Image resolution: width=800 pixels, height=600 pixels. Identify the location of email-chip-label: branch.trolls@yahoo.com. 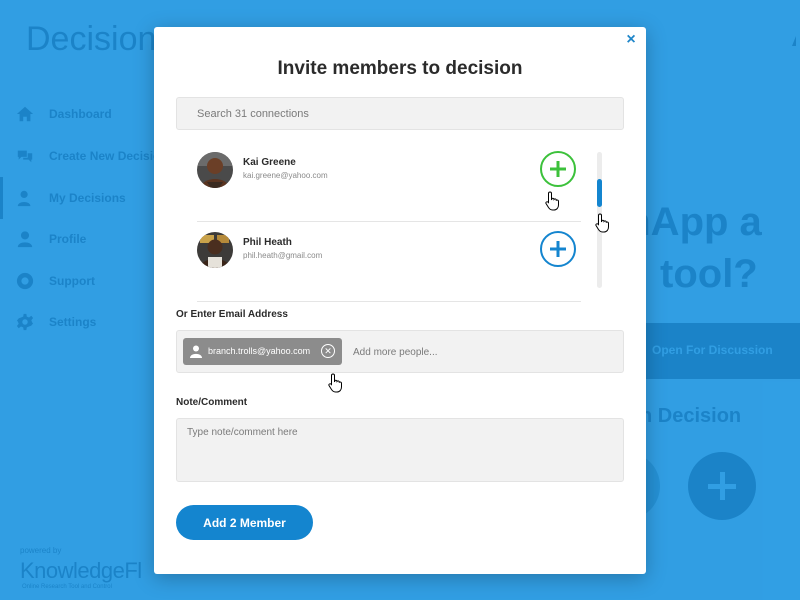
(259, 351).